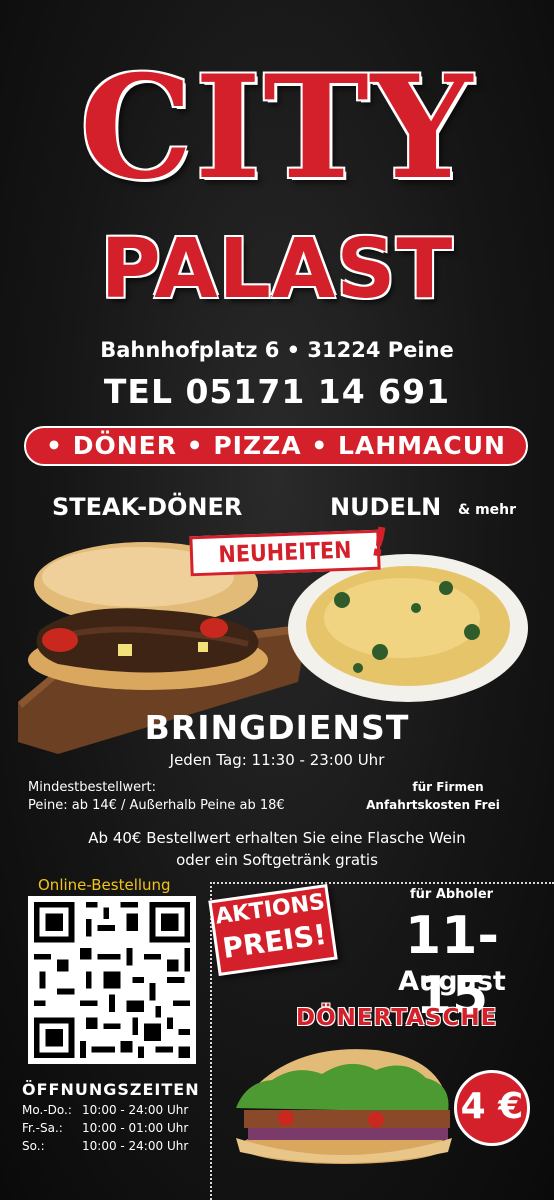 The height and width of the screenshot is (1200, 554). Describe the element at coordinates (487, 510) in the screenshot. I see `and-more-label: & mehr` at that location.